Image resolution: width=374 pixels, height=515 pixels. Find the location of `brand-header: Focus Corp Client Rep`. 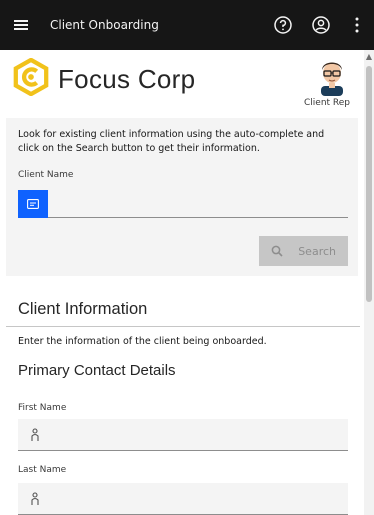

brand-header: Focus Corp Client Rep is located at coordinates (182, 84).